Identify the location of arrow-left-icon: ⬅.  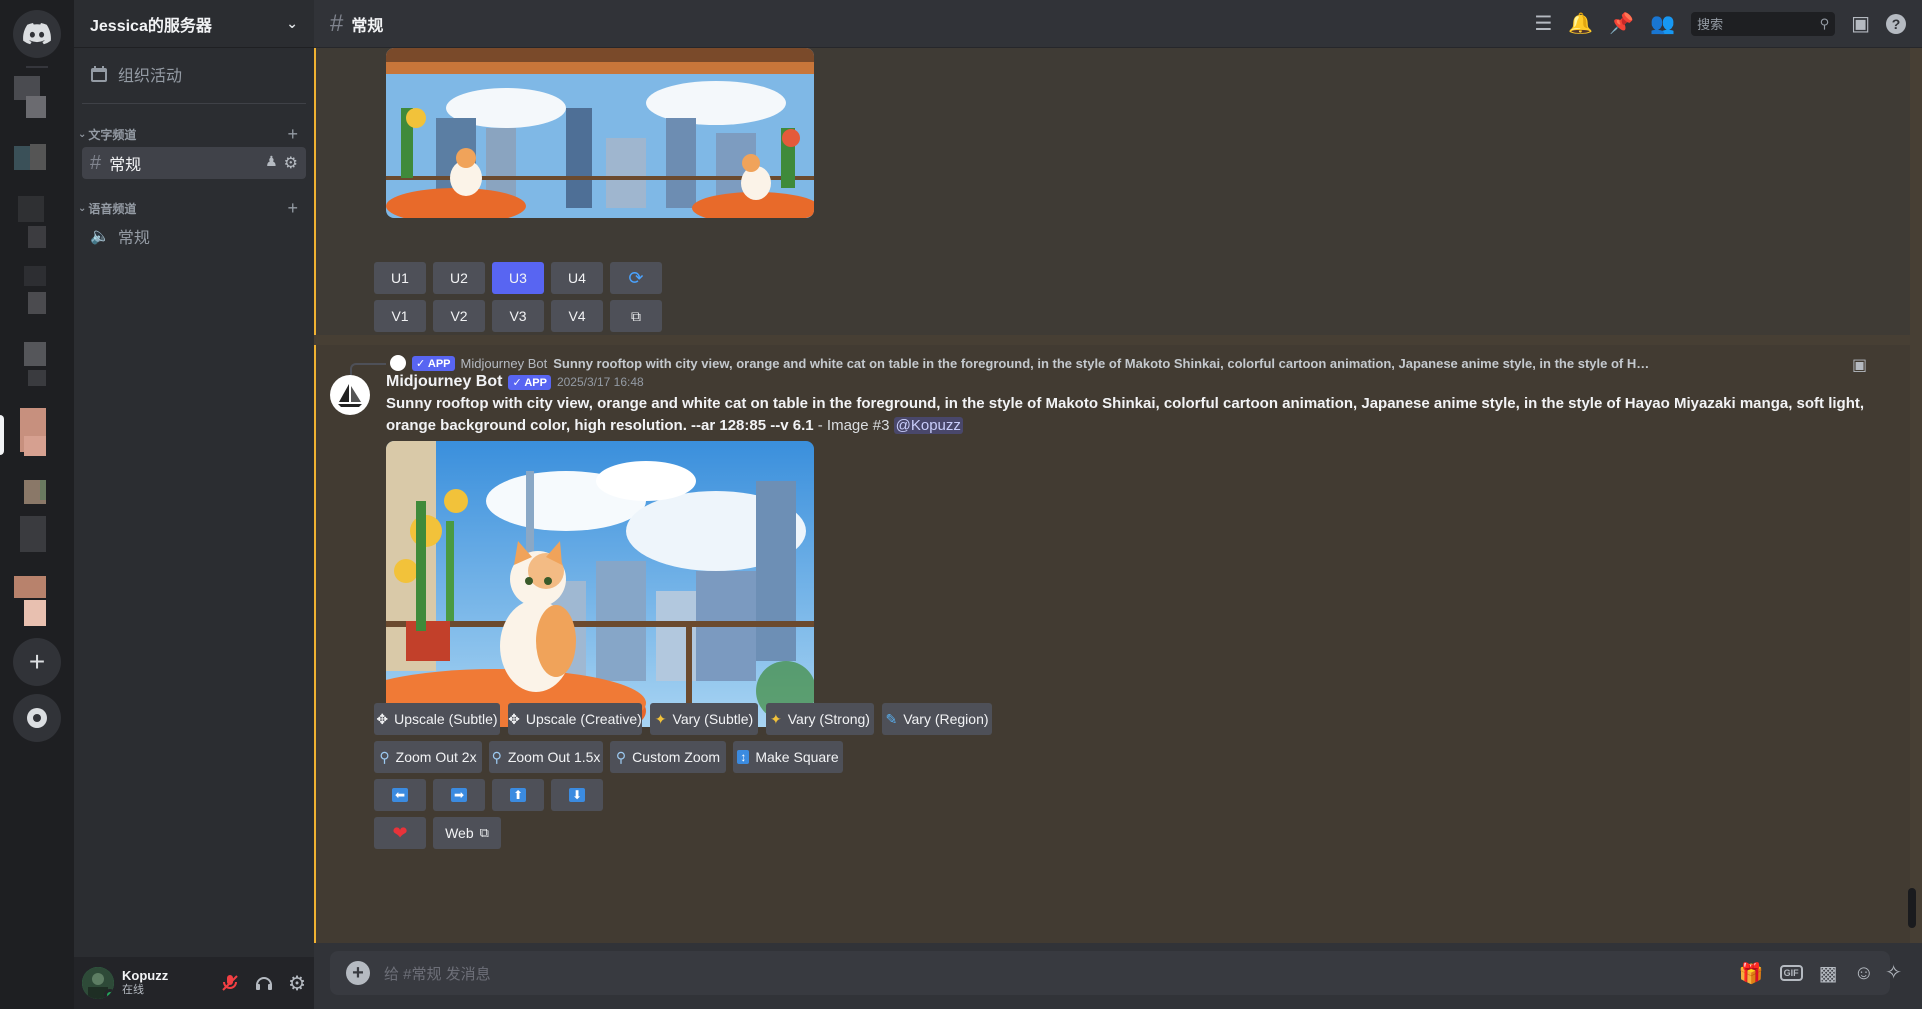
(400, 795).